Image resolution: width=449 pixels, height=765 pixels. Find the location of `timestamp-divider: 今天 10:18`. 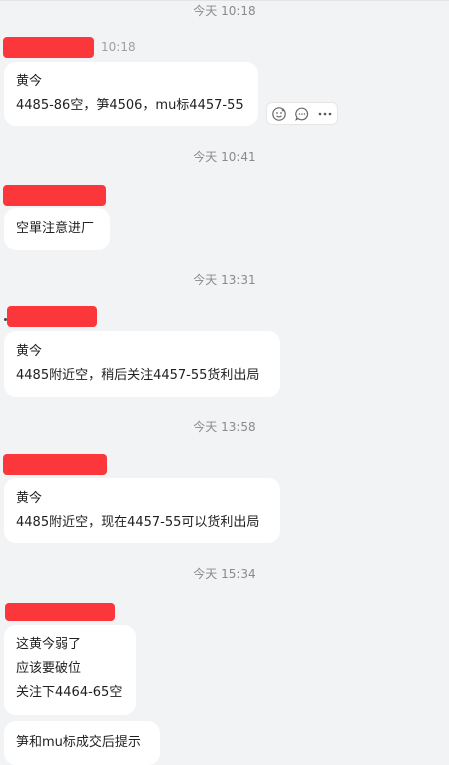

timestamp-divider: 今天 10:18 is located at coordinates (224, 11).